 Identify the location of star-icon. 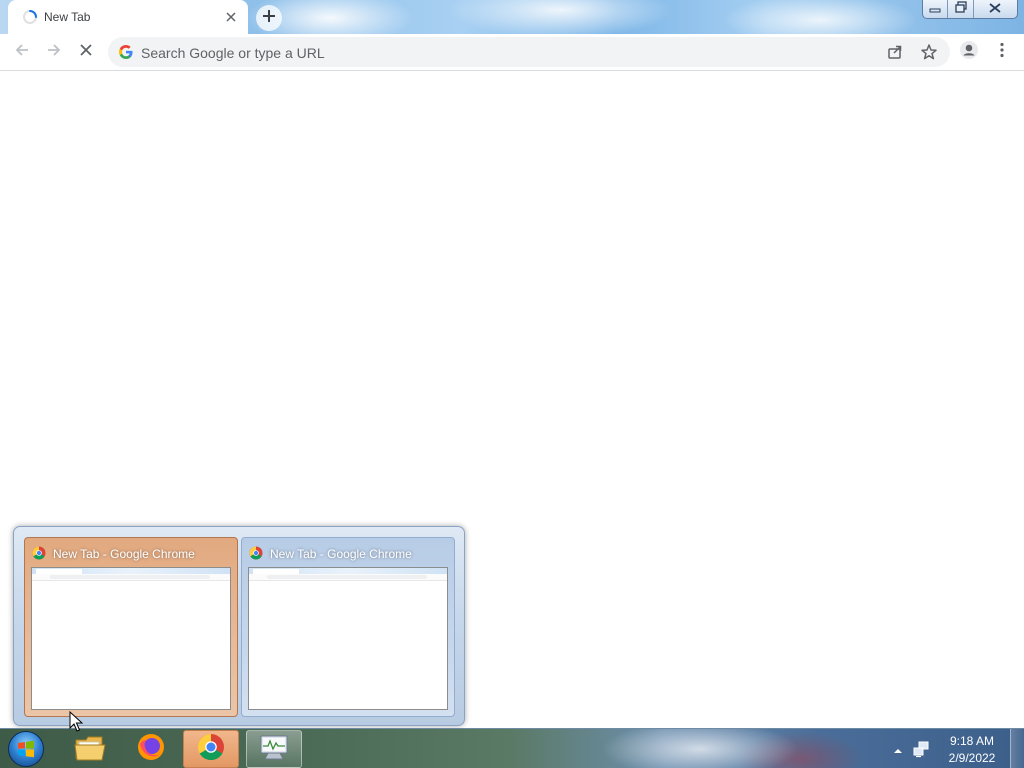
(930, 52).